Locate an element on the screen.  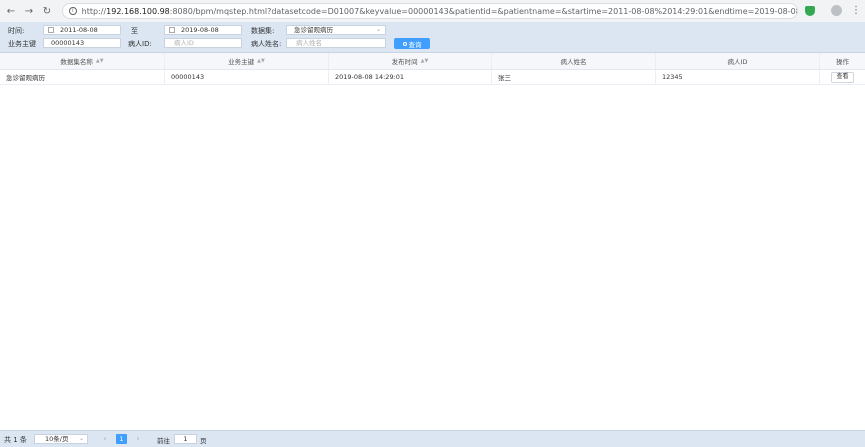
table-header: 数据集名称 ▲▼ 业务主键 ▲▼ 发布时间 ▲▼ 病人姓名 病人ID 操作 is located at coordinates (432, 61).